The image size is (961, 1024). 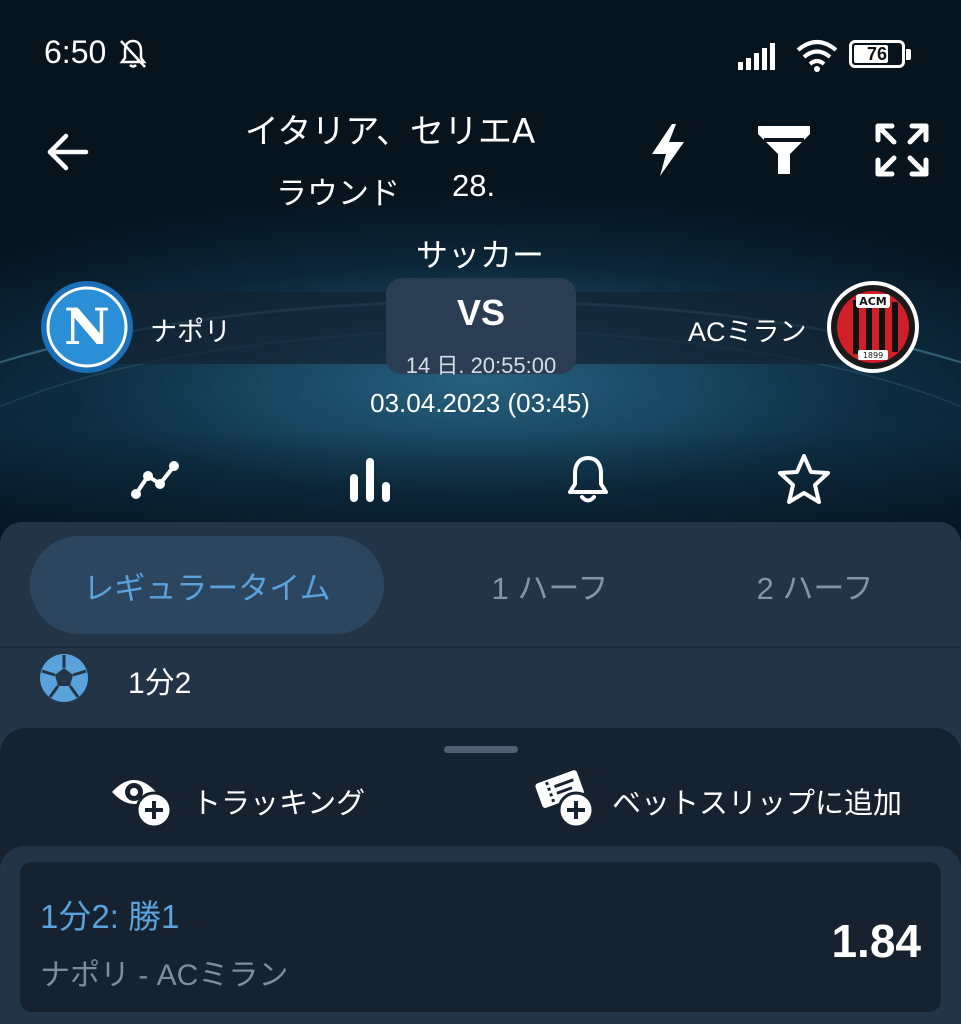 I want to click on tab-first-half: 1 ハーフ, so click(x=550, y=585).